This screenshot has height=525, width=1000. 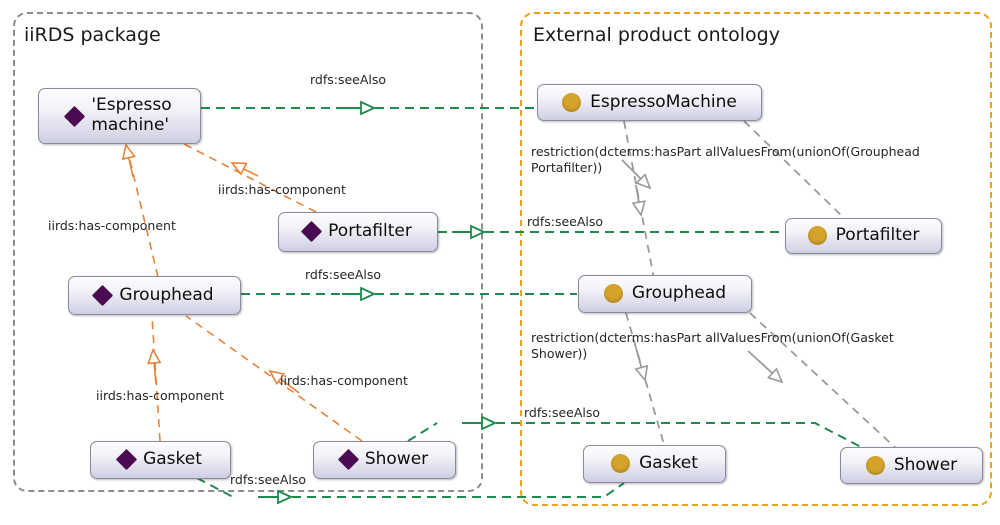 What do you see at coordinates (562, 412) in the screenshot?
I see `edge-label-see-also-shower: rdfs:seeAlso` at bounding box center [562, 412].